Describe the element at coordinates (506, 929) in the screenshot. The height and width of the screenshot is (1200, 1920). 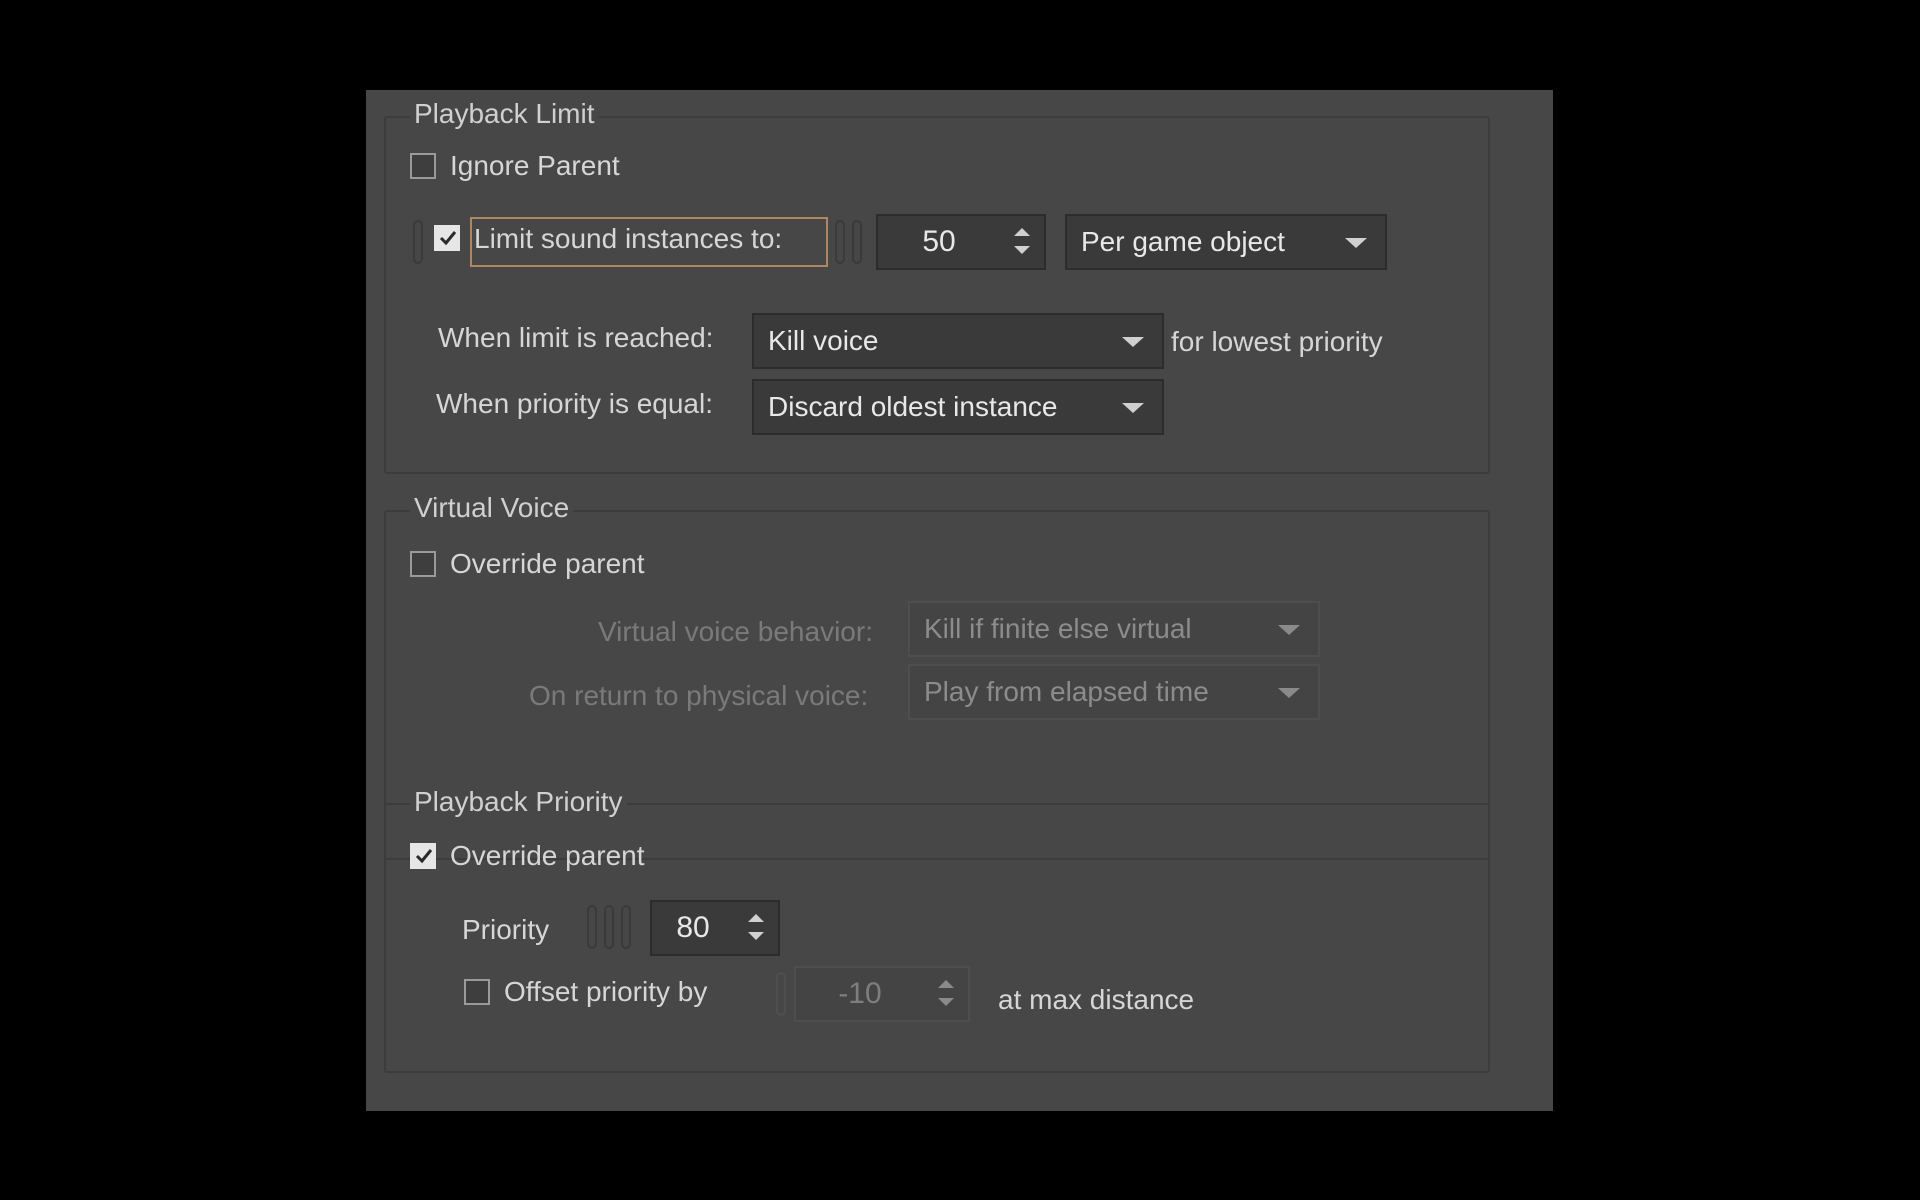
I see `priority-label: Priority` at that location.